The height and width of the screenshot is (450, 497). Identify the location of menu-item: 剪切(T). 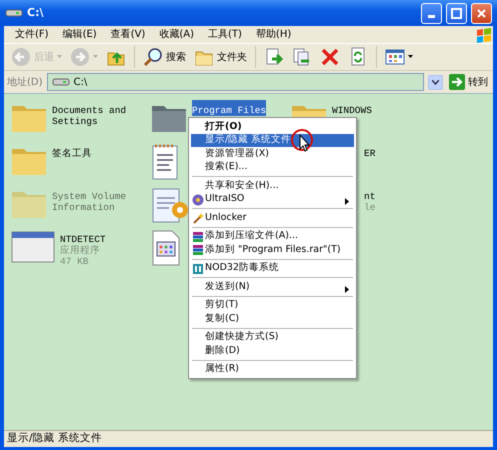
(272, 305).